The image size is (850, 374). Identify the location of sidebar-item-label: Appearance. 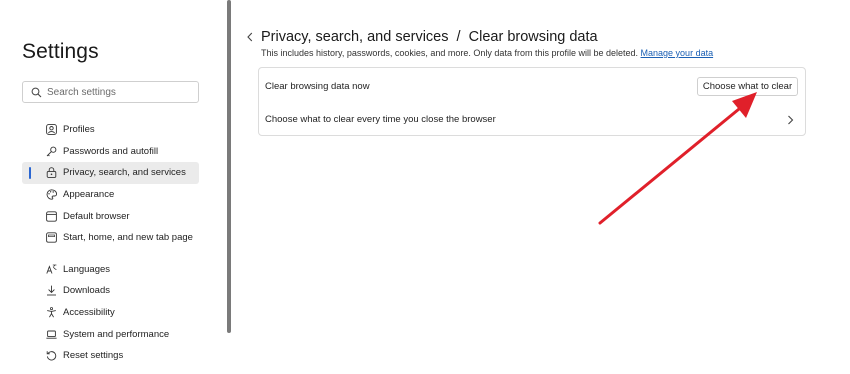
(89, 195).